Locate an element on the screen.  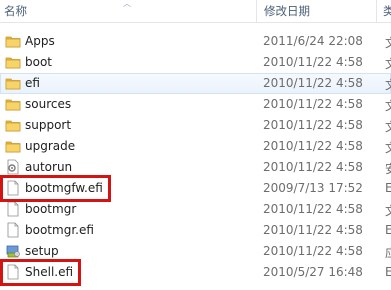
file-name: boot is located at coordinates (39, 62).